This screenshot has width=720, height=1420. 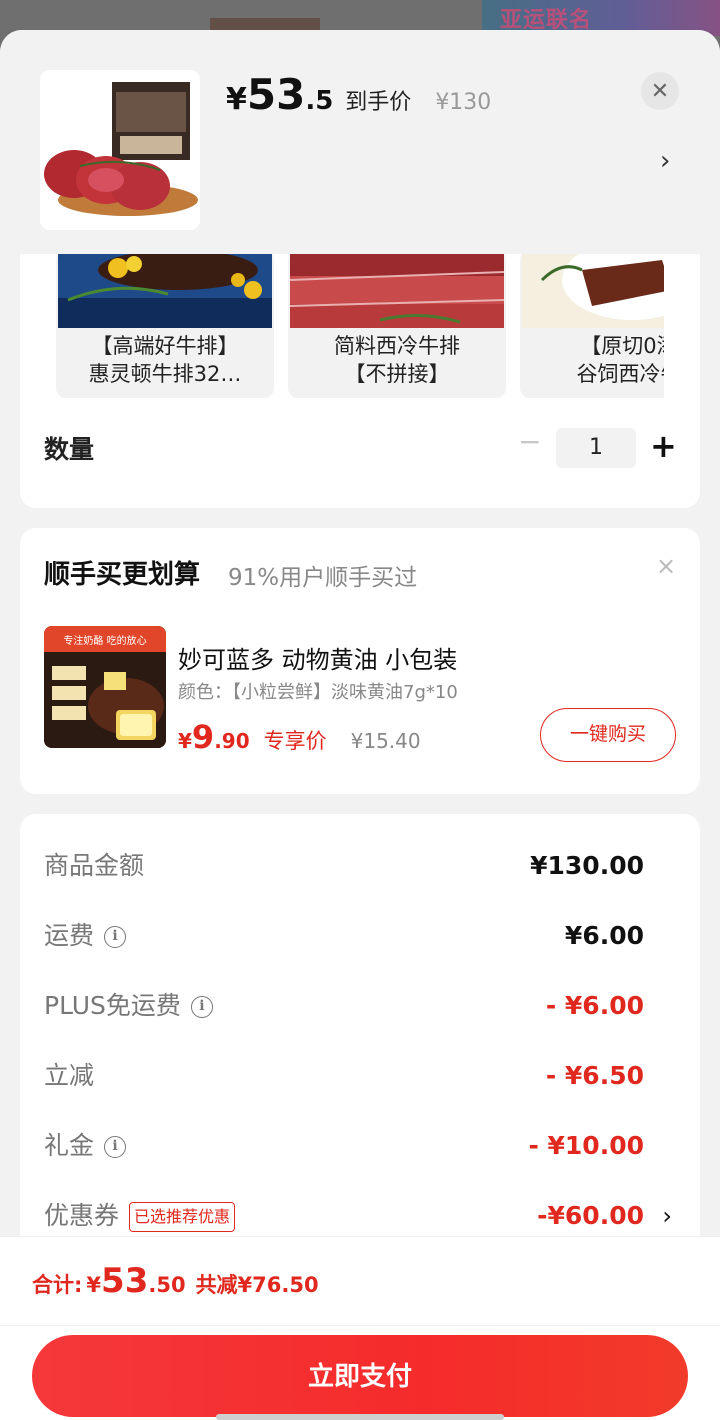 I want to click on close-icon: ✕, so click(x=660, y=91).